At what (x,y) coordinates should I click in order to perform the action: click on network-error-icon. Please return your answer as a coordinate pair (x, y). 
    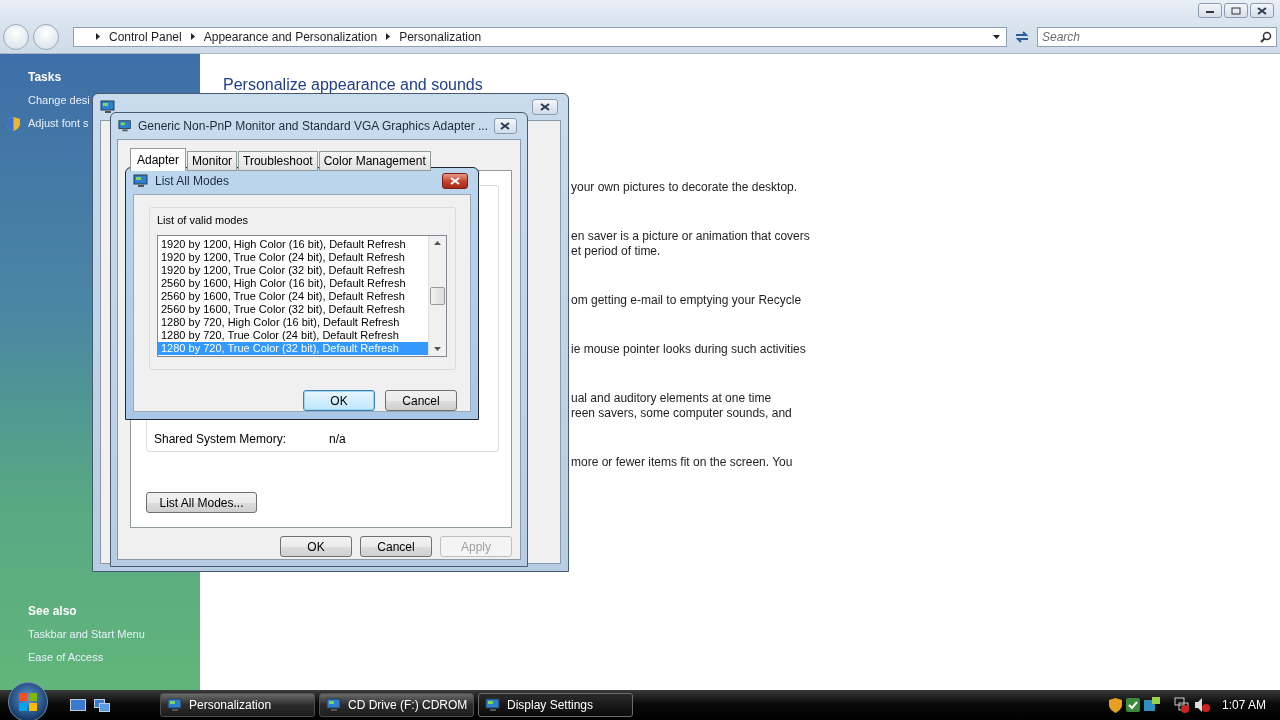
    Looking at the image, I should click on (1181, 705).